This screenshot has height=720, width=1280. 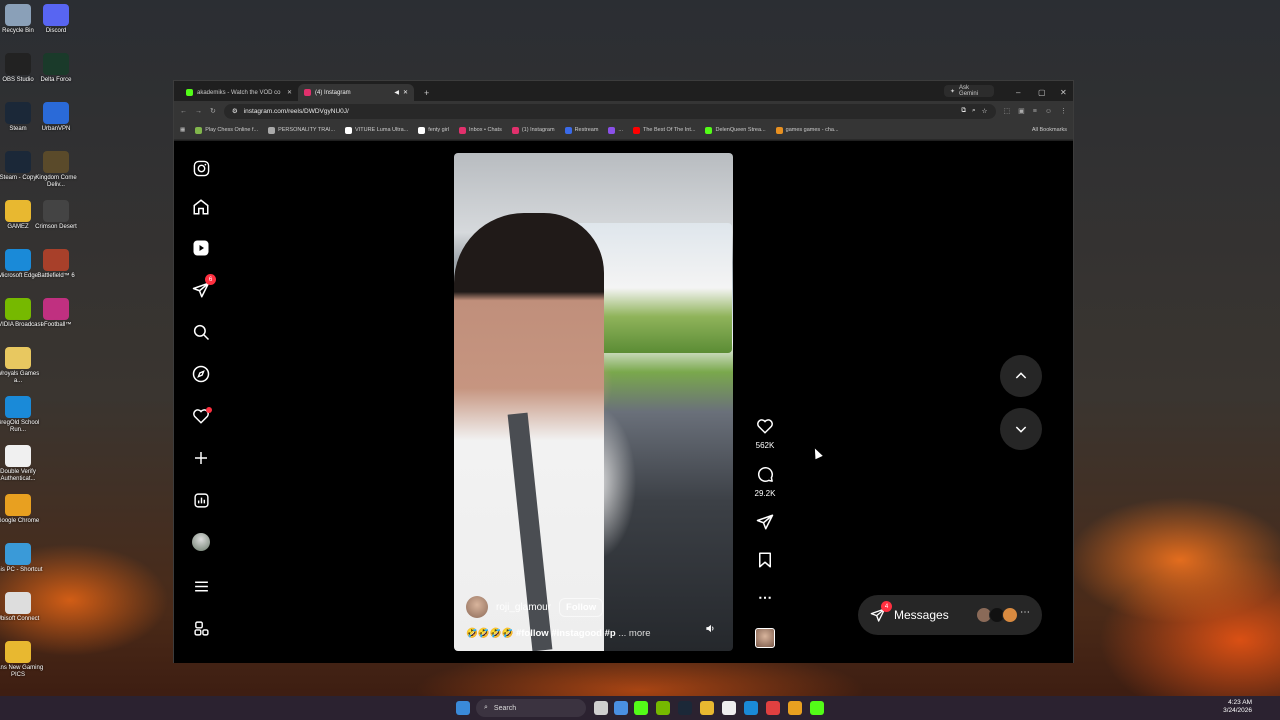 What do you see at coordinates (183, 111) in the screenshot?
I see `back-icon: ←` at bounding box center [183, 111].